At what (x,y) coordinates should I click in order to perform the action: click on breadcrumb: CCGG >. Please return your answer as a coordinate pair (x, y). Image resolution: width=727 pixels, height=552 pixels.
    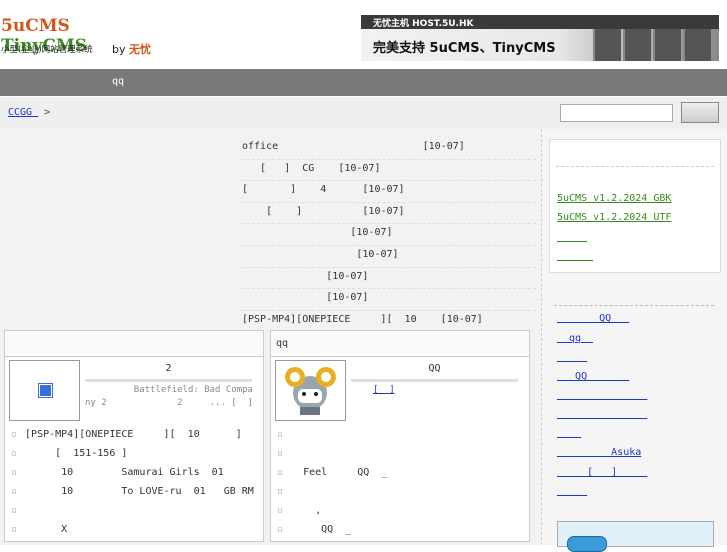
    Looking at the image, I should click on (29, 112).